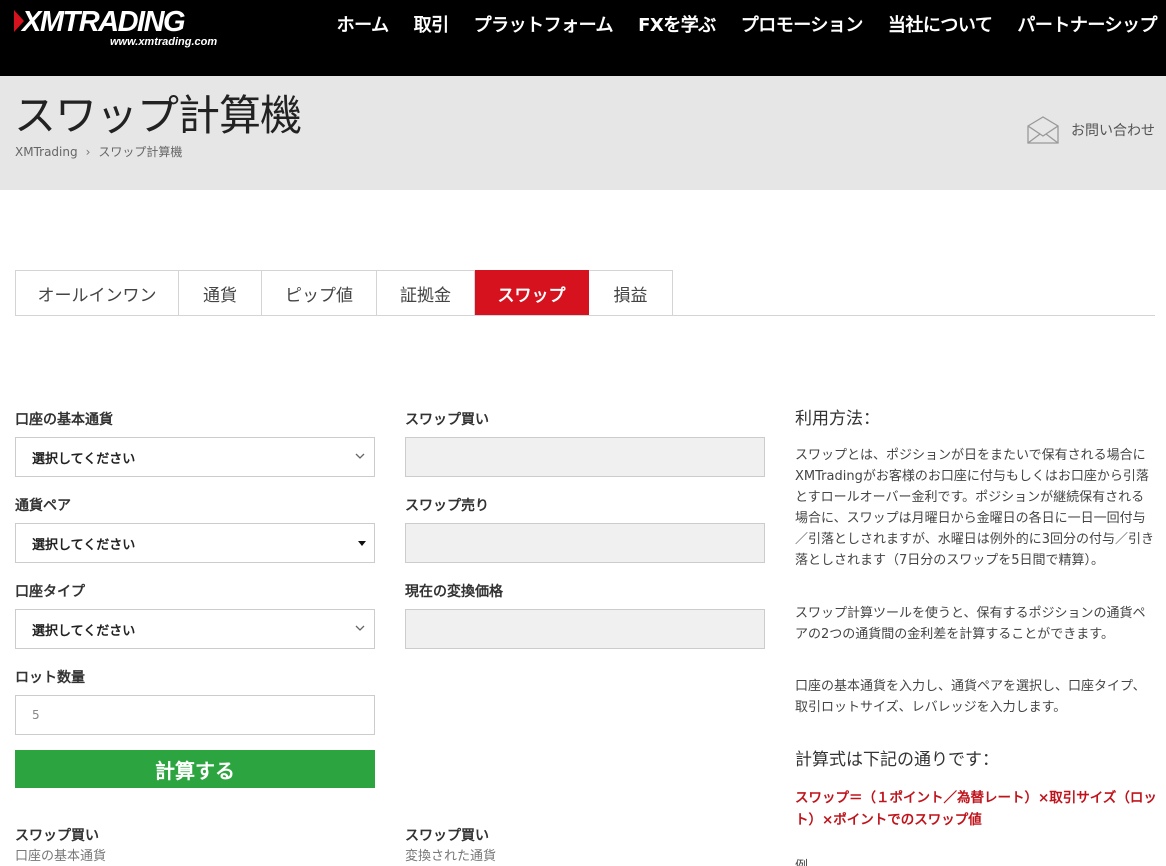 The image size is (1166, 866). What do you see at coordinates (802, 26) in the screenshot?
I see `nav-item-promotion: プロモーション` at bounding box center [802, 26].